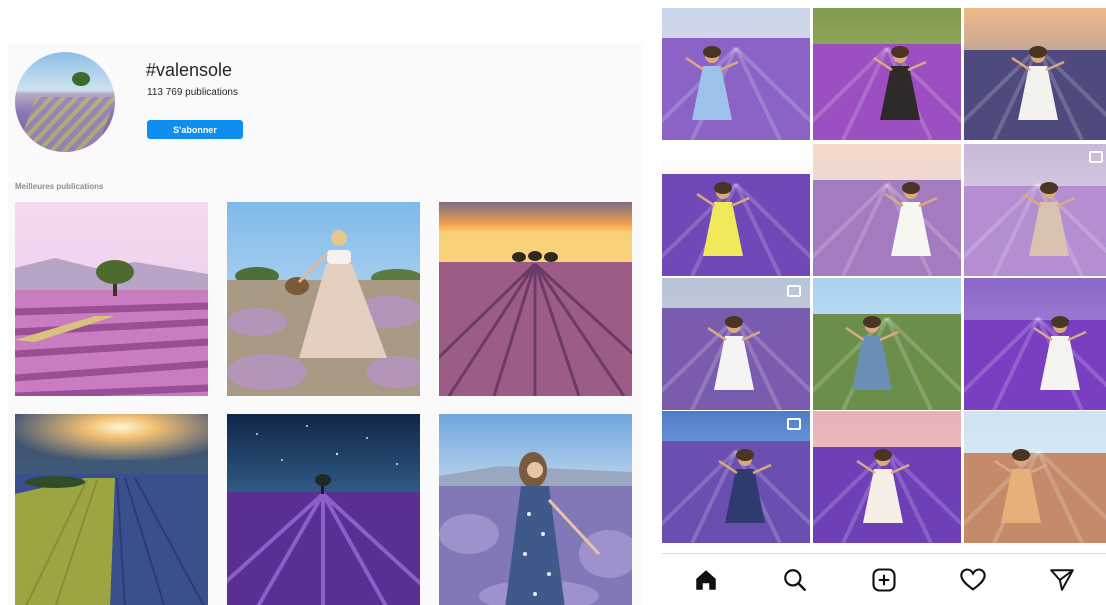 This screenshot has height=605, width=1106. What do you see at coordinates (1062, 580) in the screenshot?
I see `direct-send-icon` at bounding box center [1062, 580].